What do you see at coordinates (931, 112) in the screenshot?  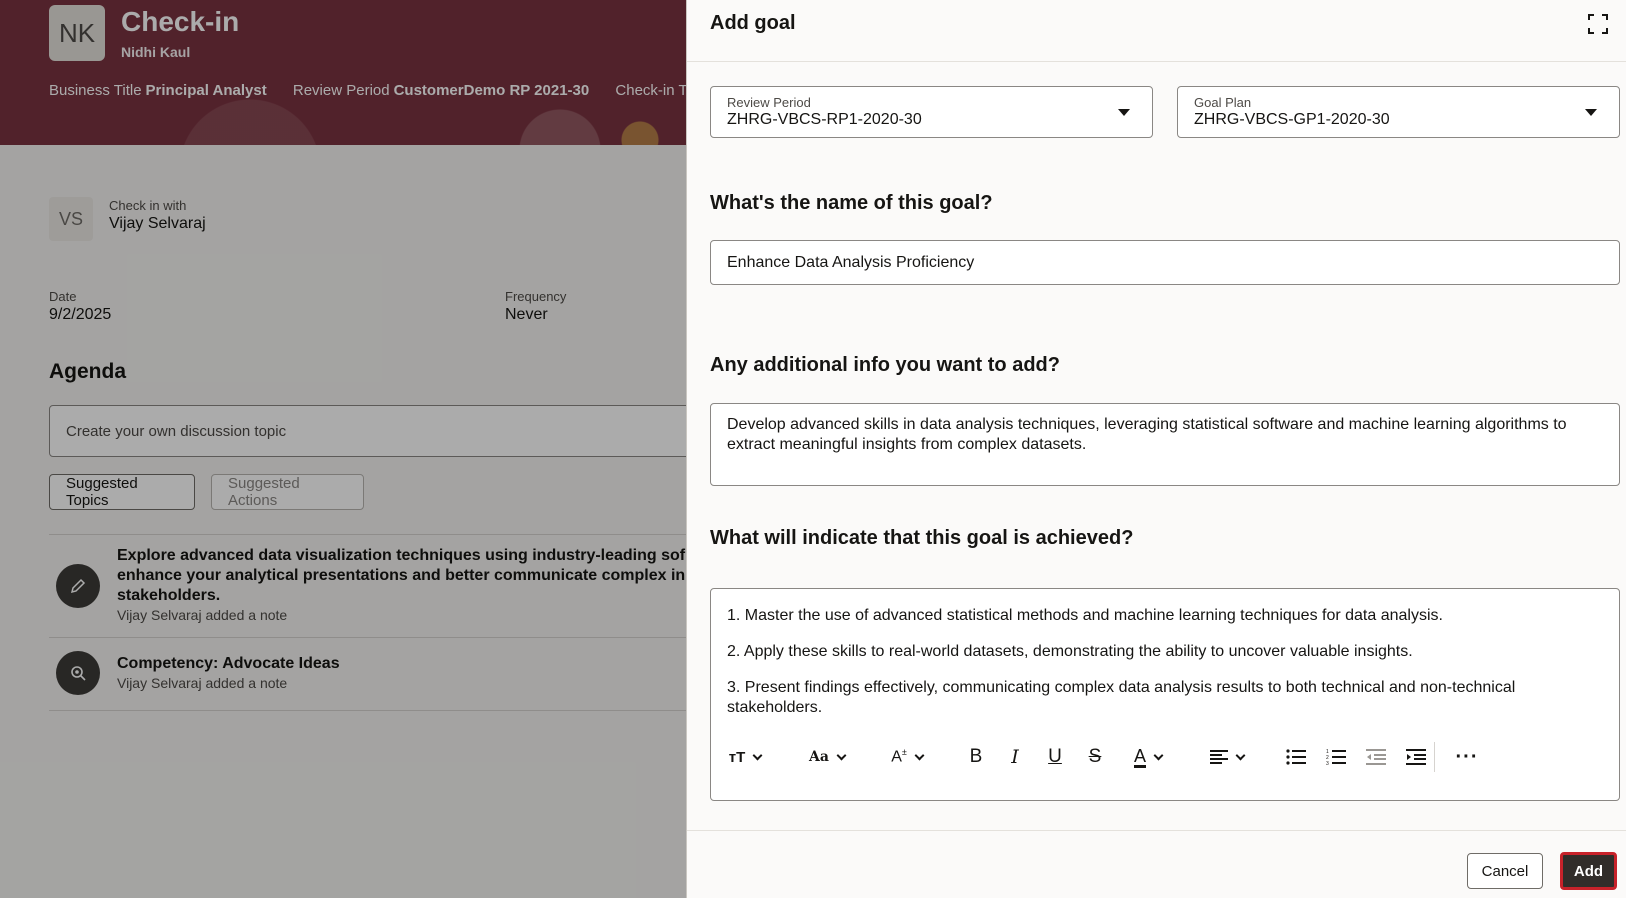 I see `review-period-select: Review Period ZHRG-VBCS-RP1-2020-30` at bounding box center [931, 112].